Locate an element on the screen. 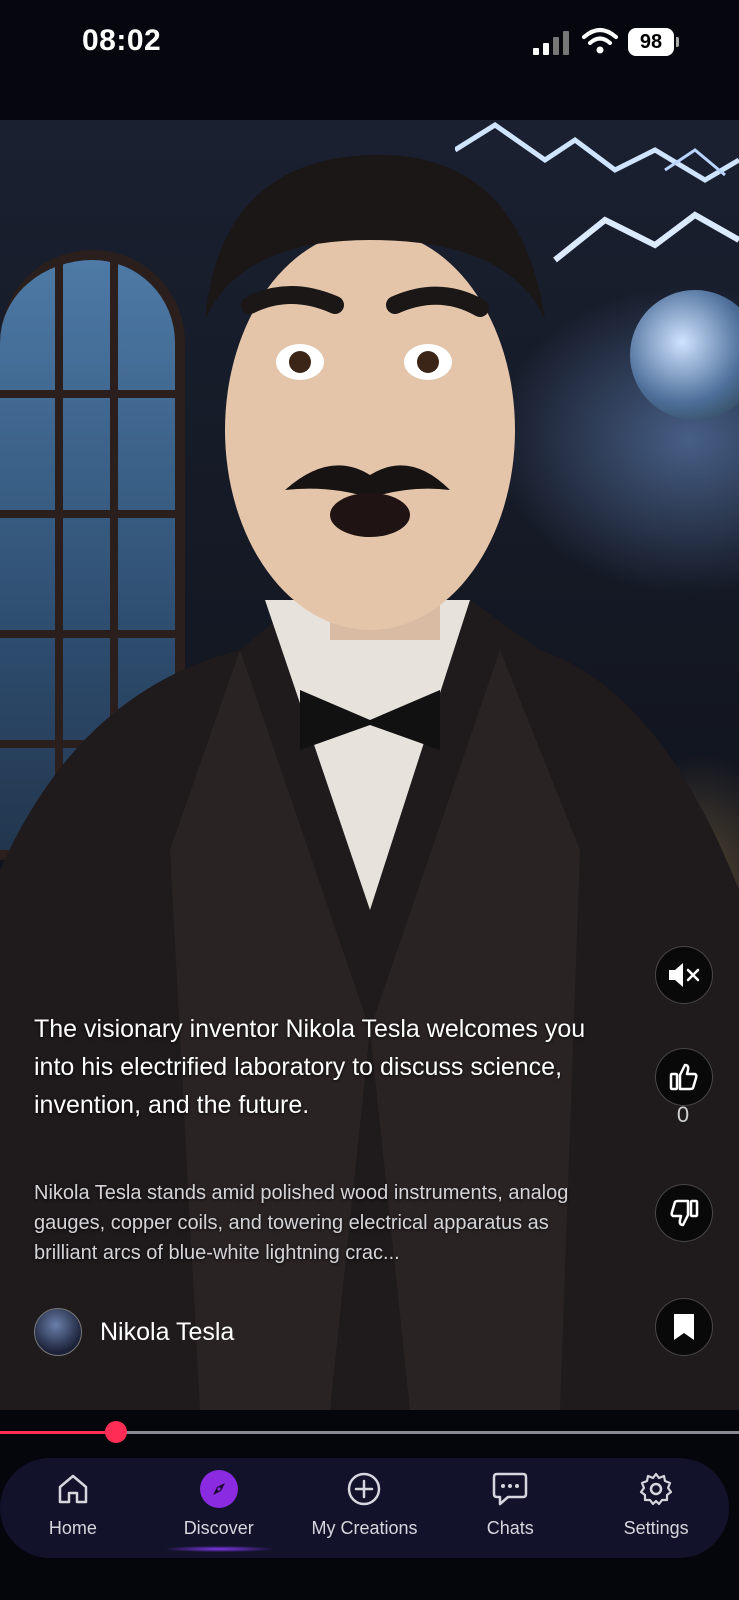 This screenshot has height=1600, width=739. progress-scrubber is located at coordinates (116, 1432).